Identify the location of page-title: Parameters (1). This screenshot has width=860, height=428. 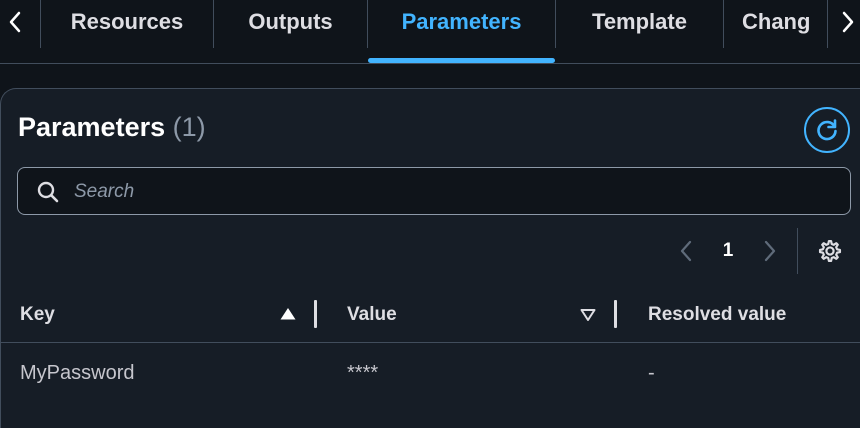
(112, 127).